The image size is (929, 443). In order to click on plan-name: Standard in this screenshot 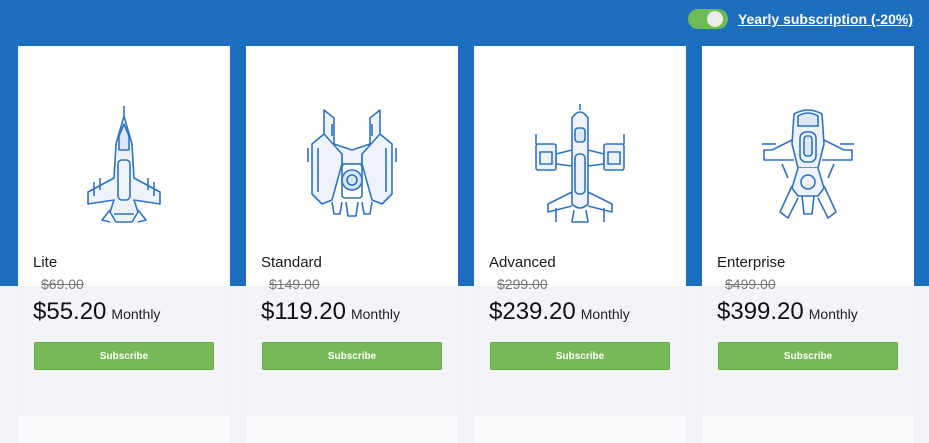, I will do `click(291, 262)`.